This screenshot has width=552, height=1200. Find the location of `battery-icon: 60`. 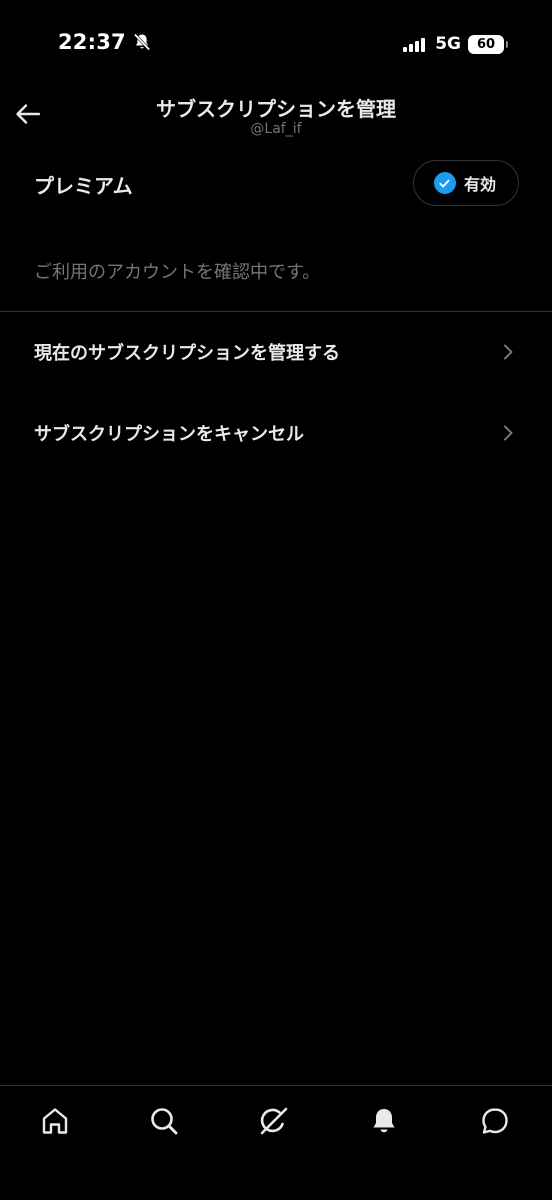

battery-icon: 60 is located at coordinates (488, 44).